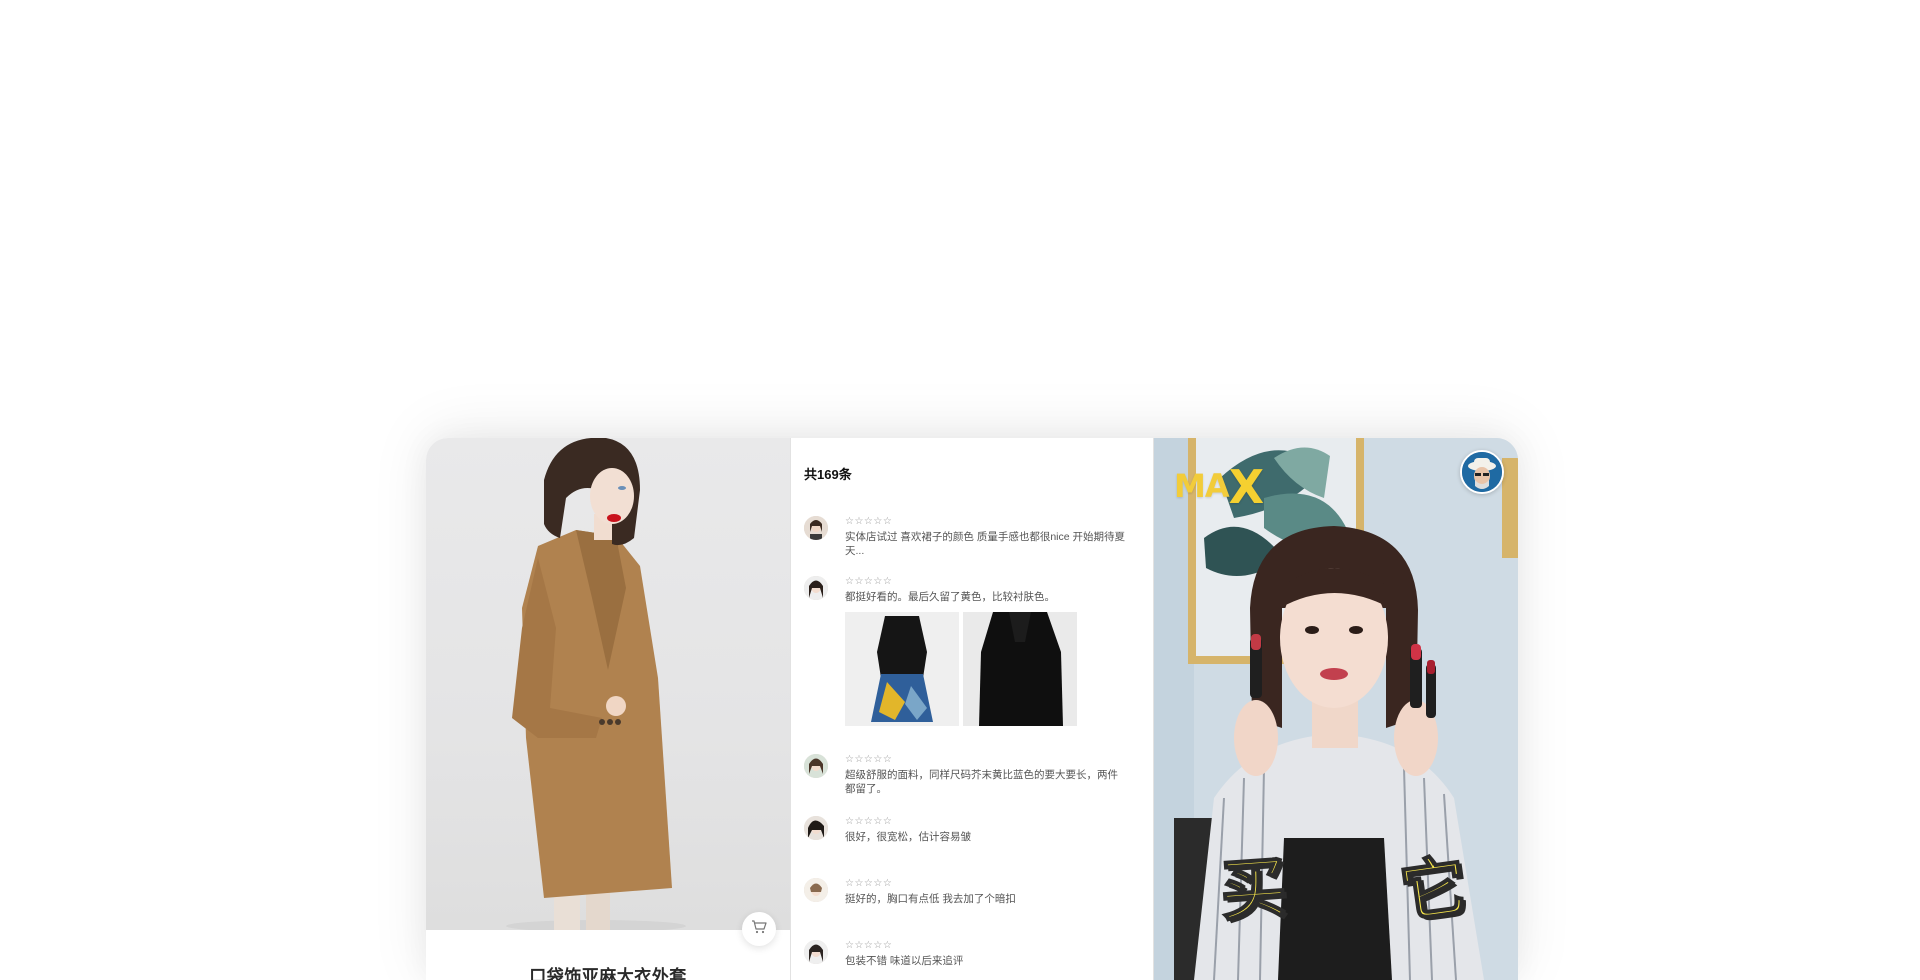  I want to click on brand-logo: MAX, so click(1219, 487).